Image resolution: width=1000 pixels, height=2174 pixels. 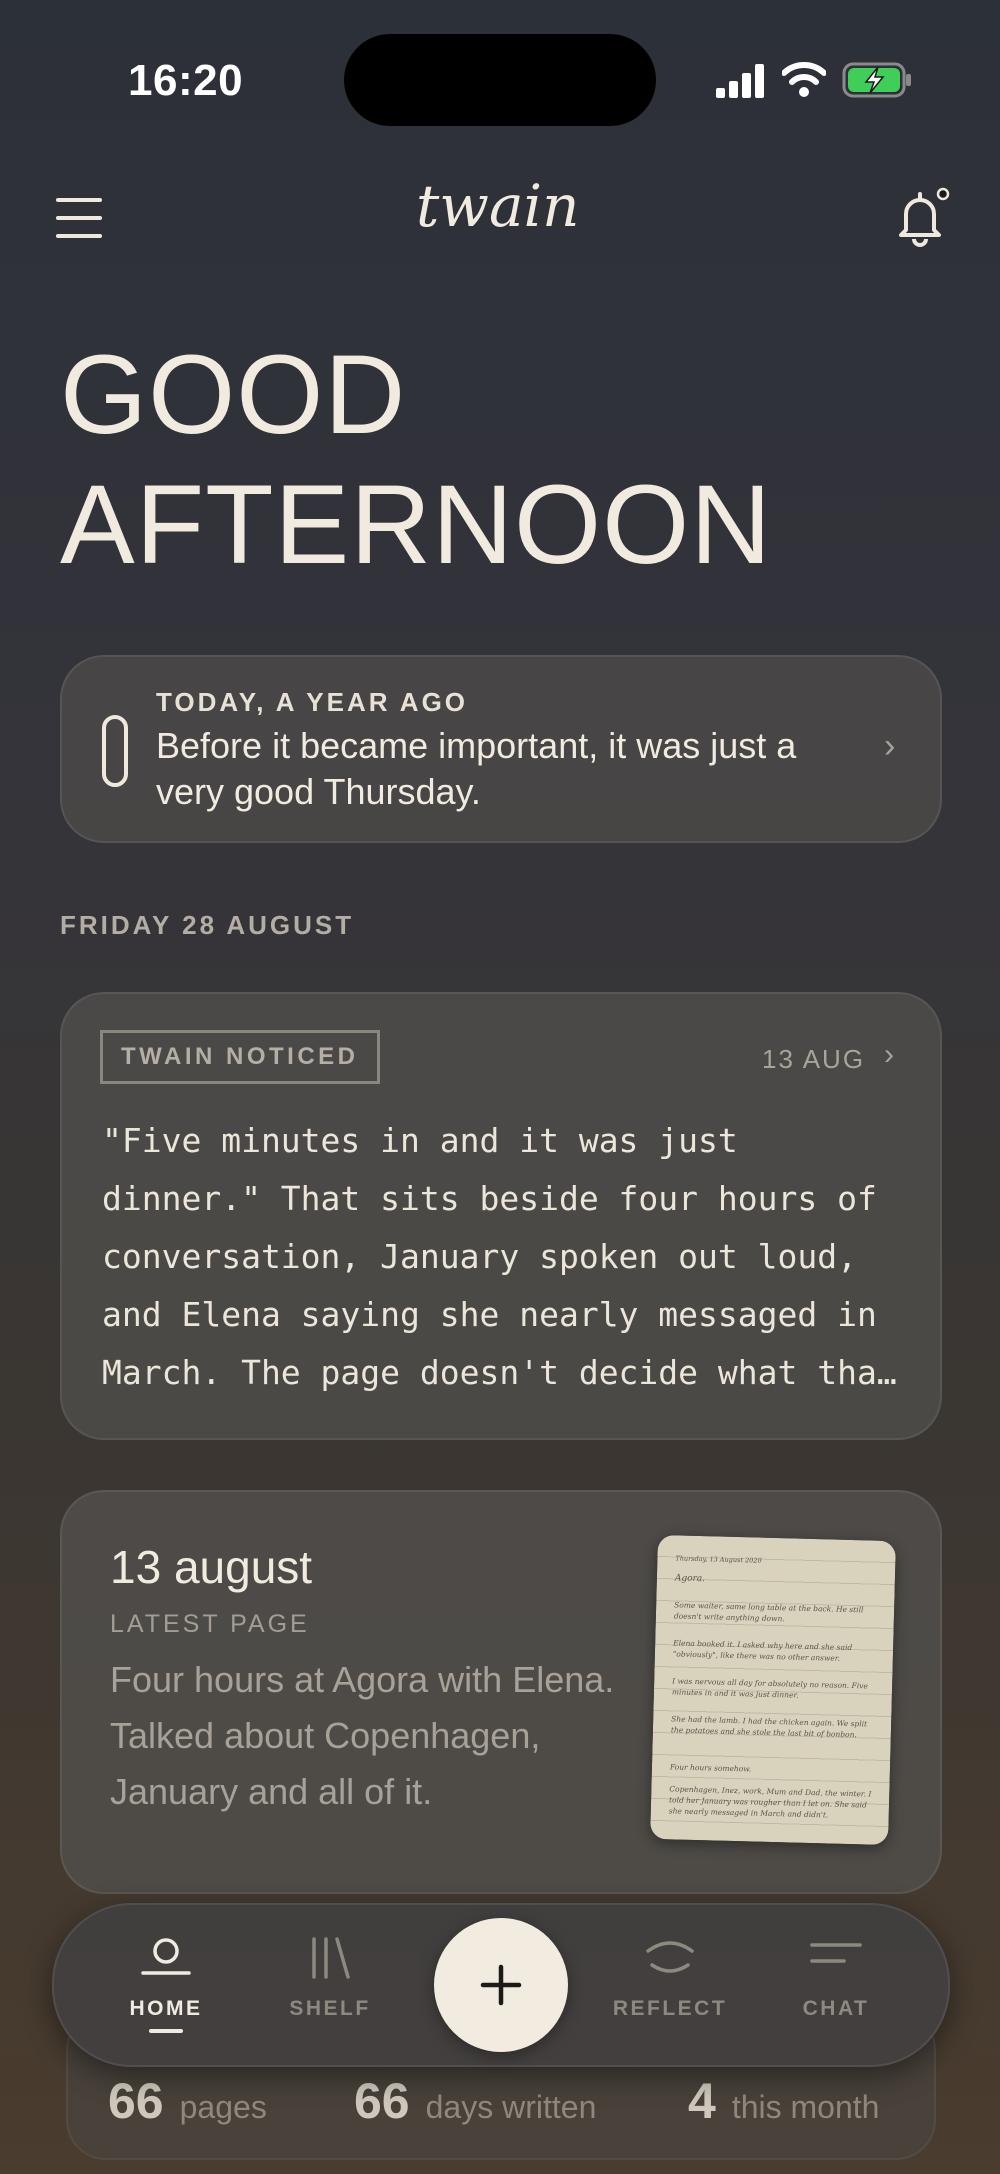 I want to click on stat-this-month: 4 this month, so click(x=784, y=2101).